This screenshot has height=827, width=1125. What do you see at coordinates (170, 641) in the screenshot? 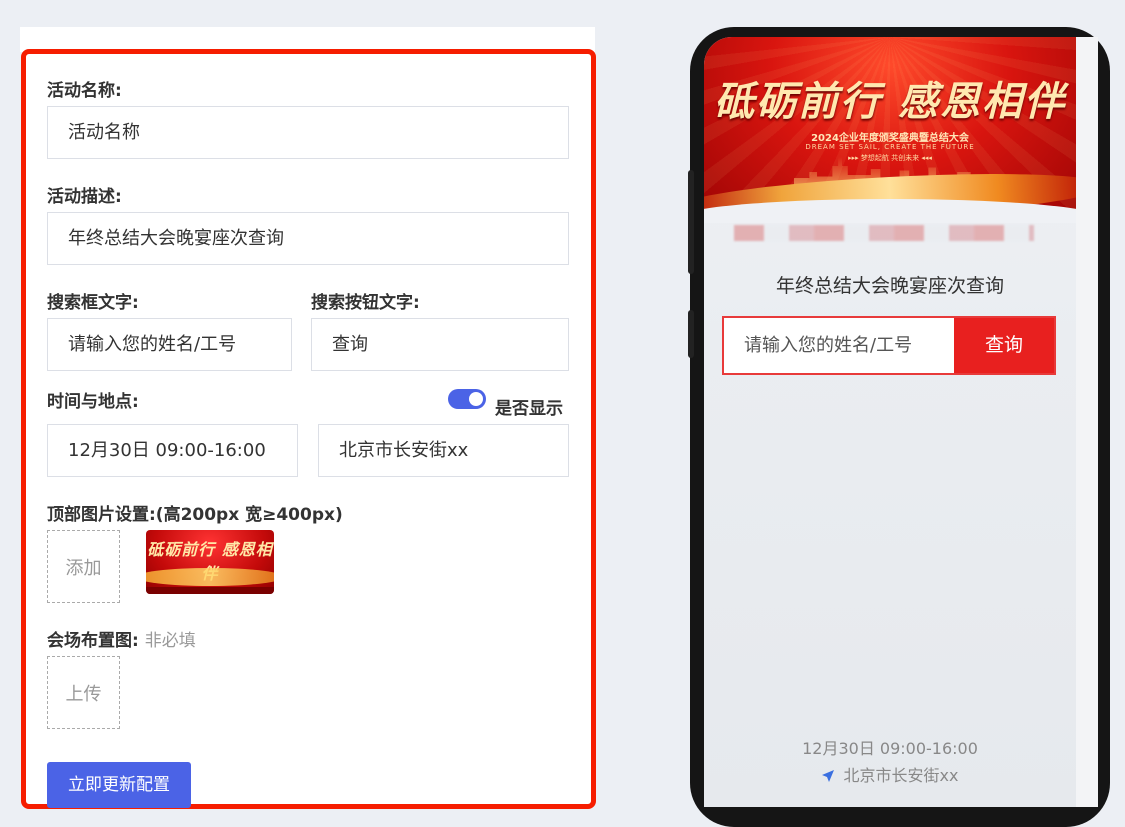
I see `venue-map-hint: 非必填` at bounding box center [170, 641].